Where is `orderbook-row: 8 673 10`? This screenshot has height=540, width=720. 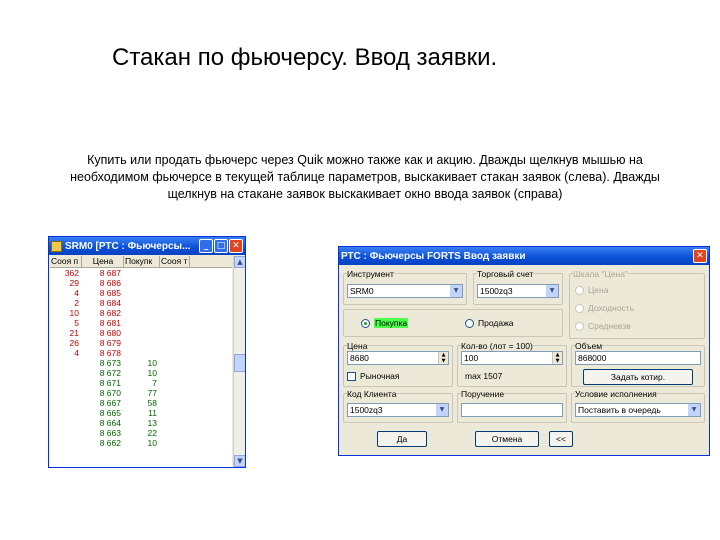
orderbook-row: 8 673 10 is located at coordinates (141, 363).